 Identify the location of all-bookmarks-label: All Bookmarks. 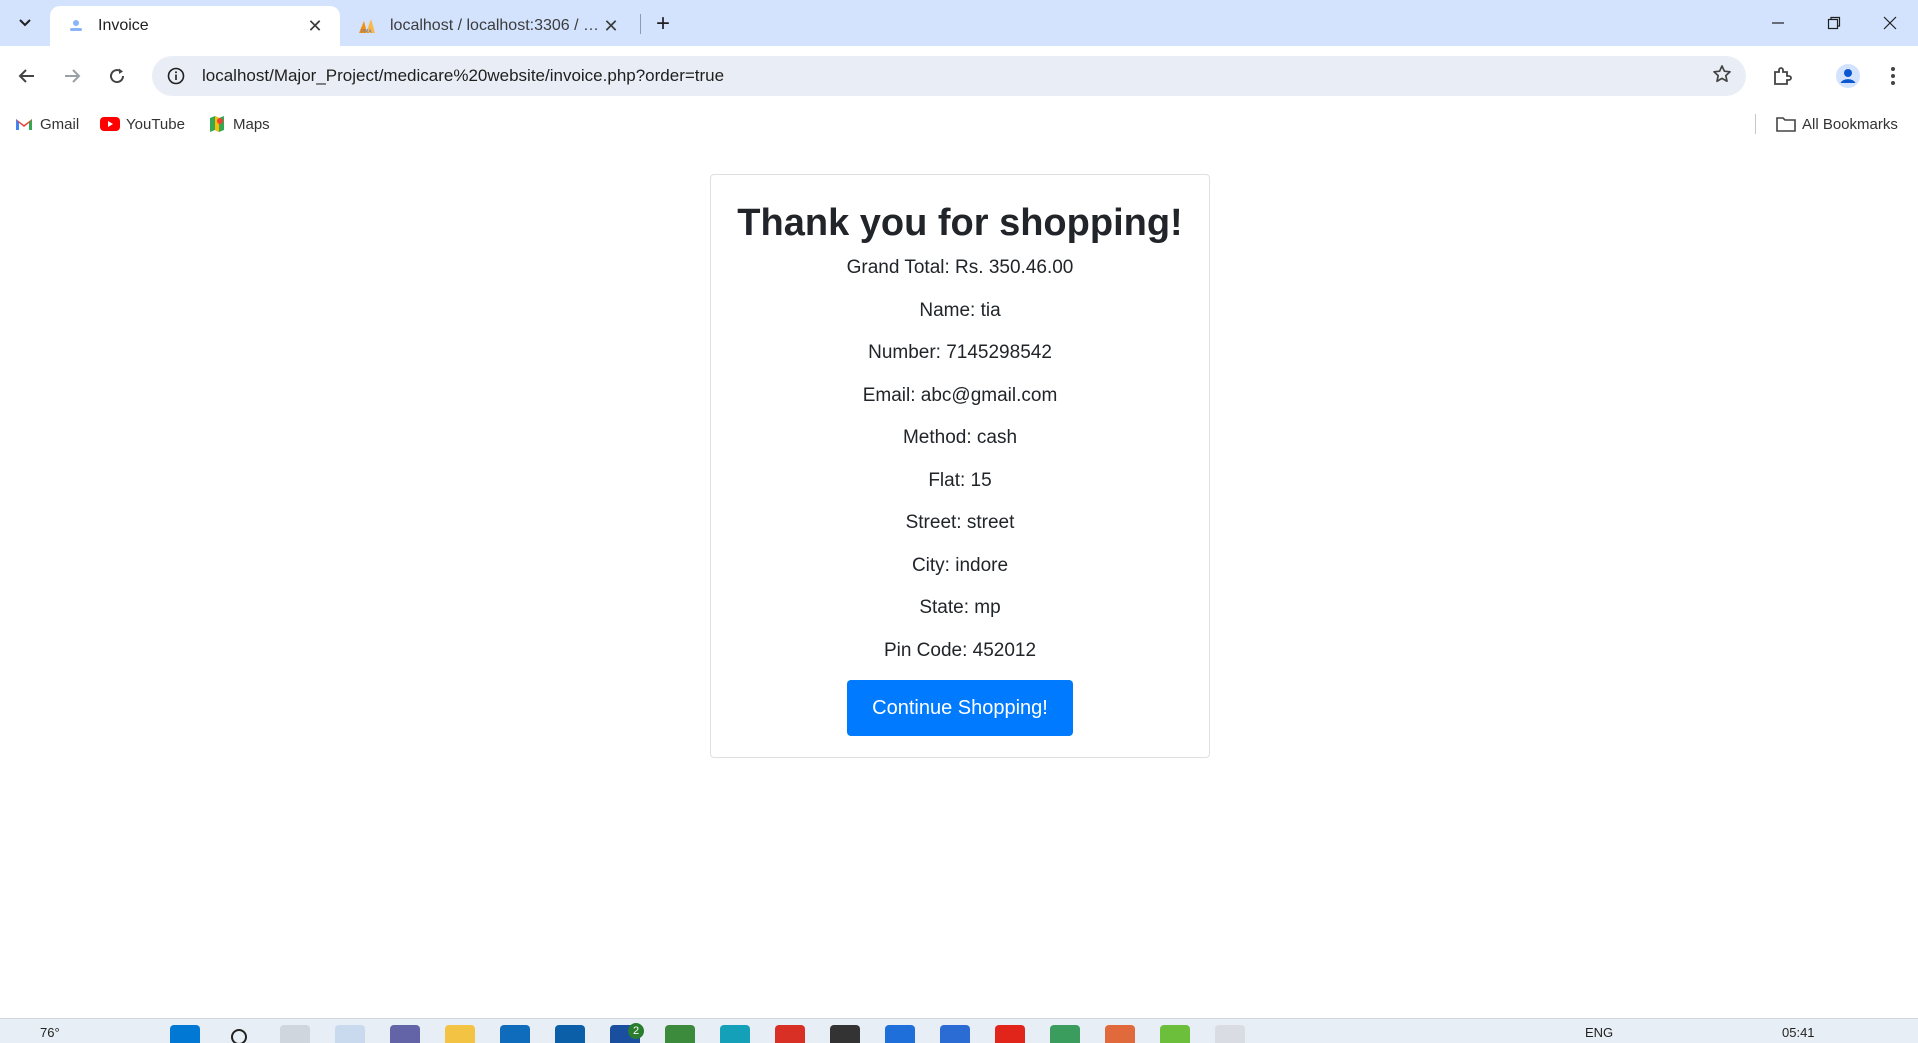
(1850, 124).